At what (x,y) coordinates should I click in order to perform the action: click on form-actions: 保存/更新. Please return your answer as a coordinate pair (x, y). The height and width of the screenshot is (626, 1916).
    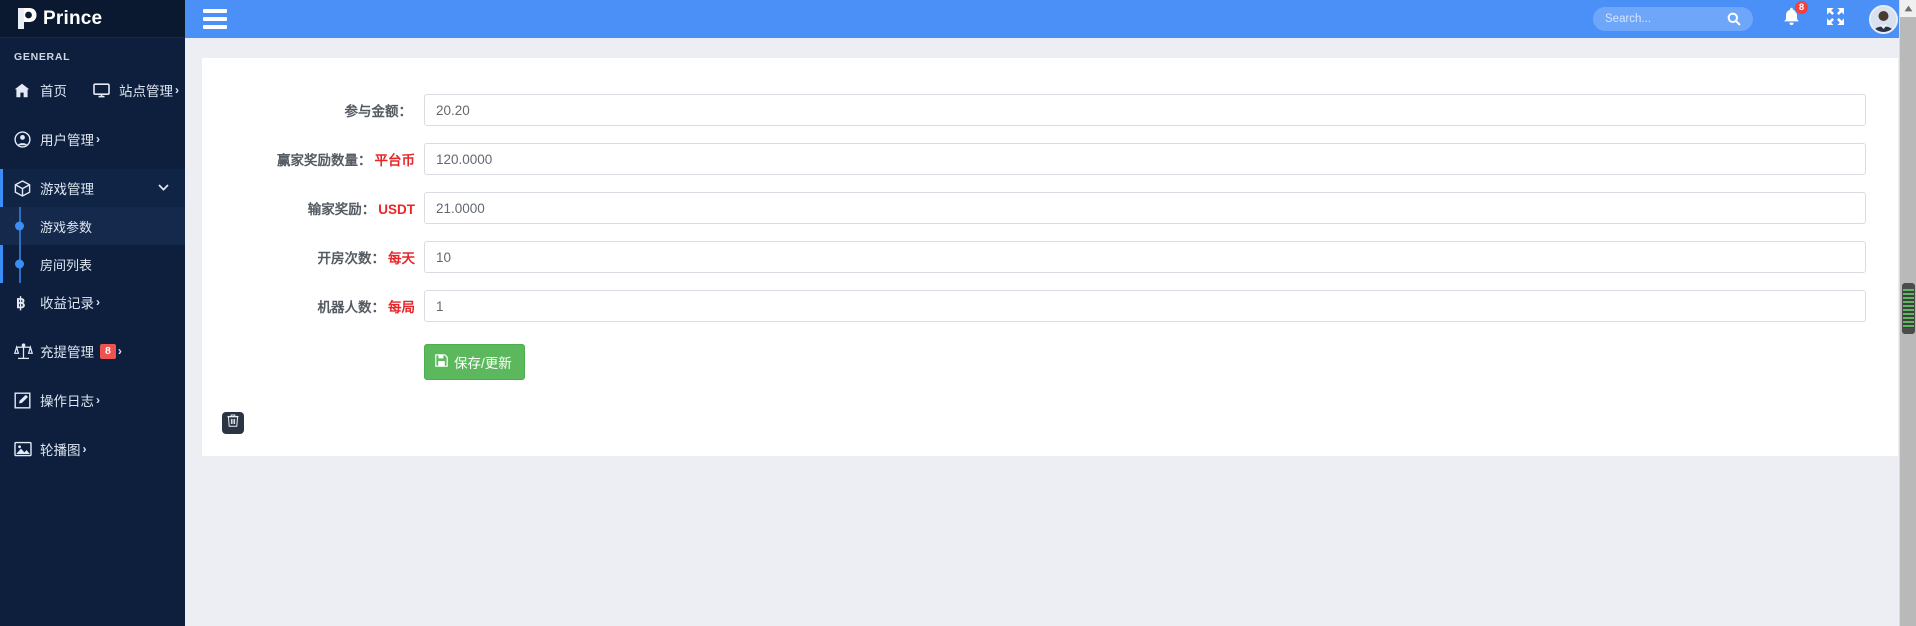
    Looking at the image, I should click on (1050, 362).